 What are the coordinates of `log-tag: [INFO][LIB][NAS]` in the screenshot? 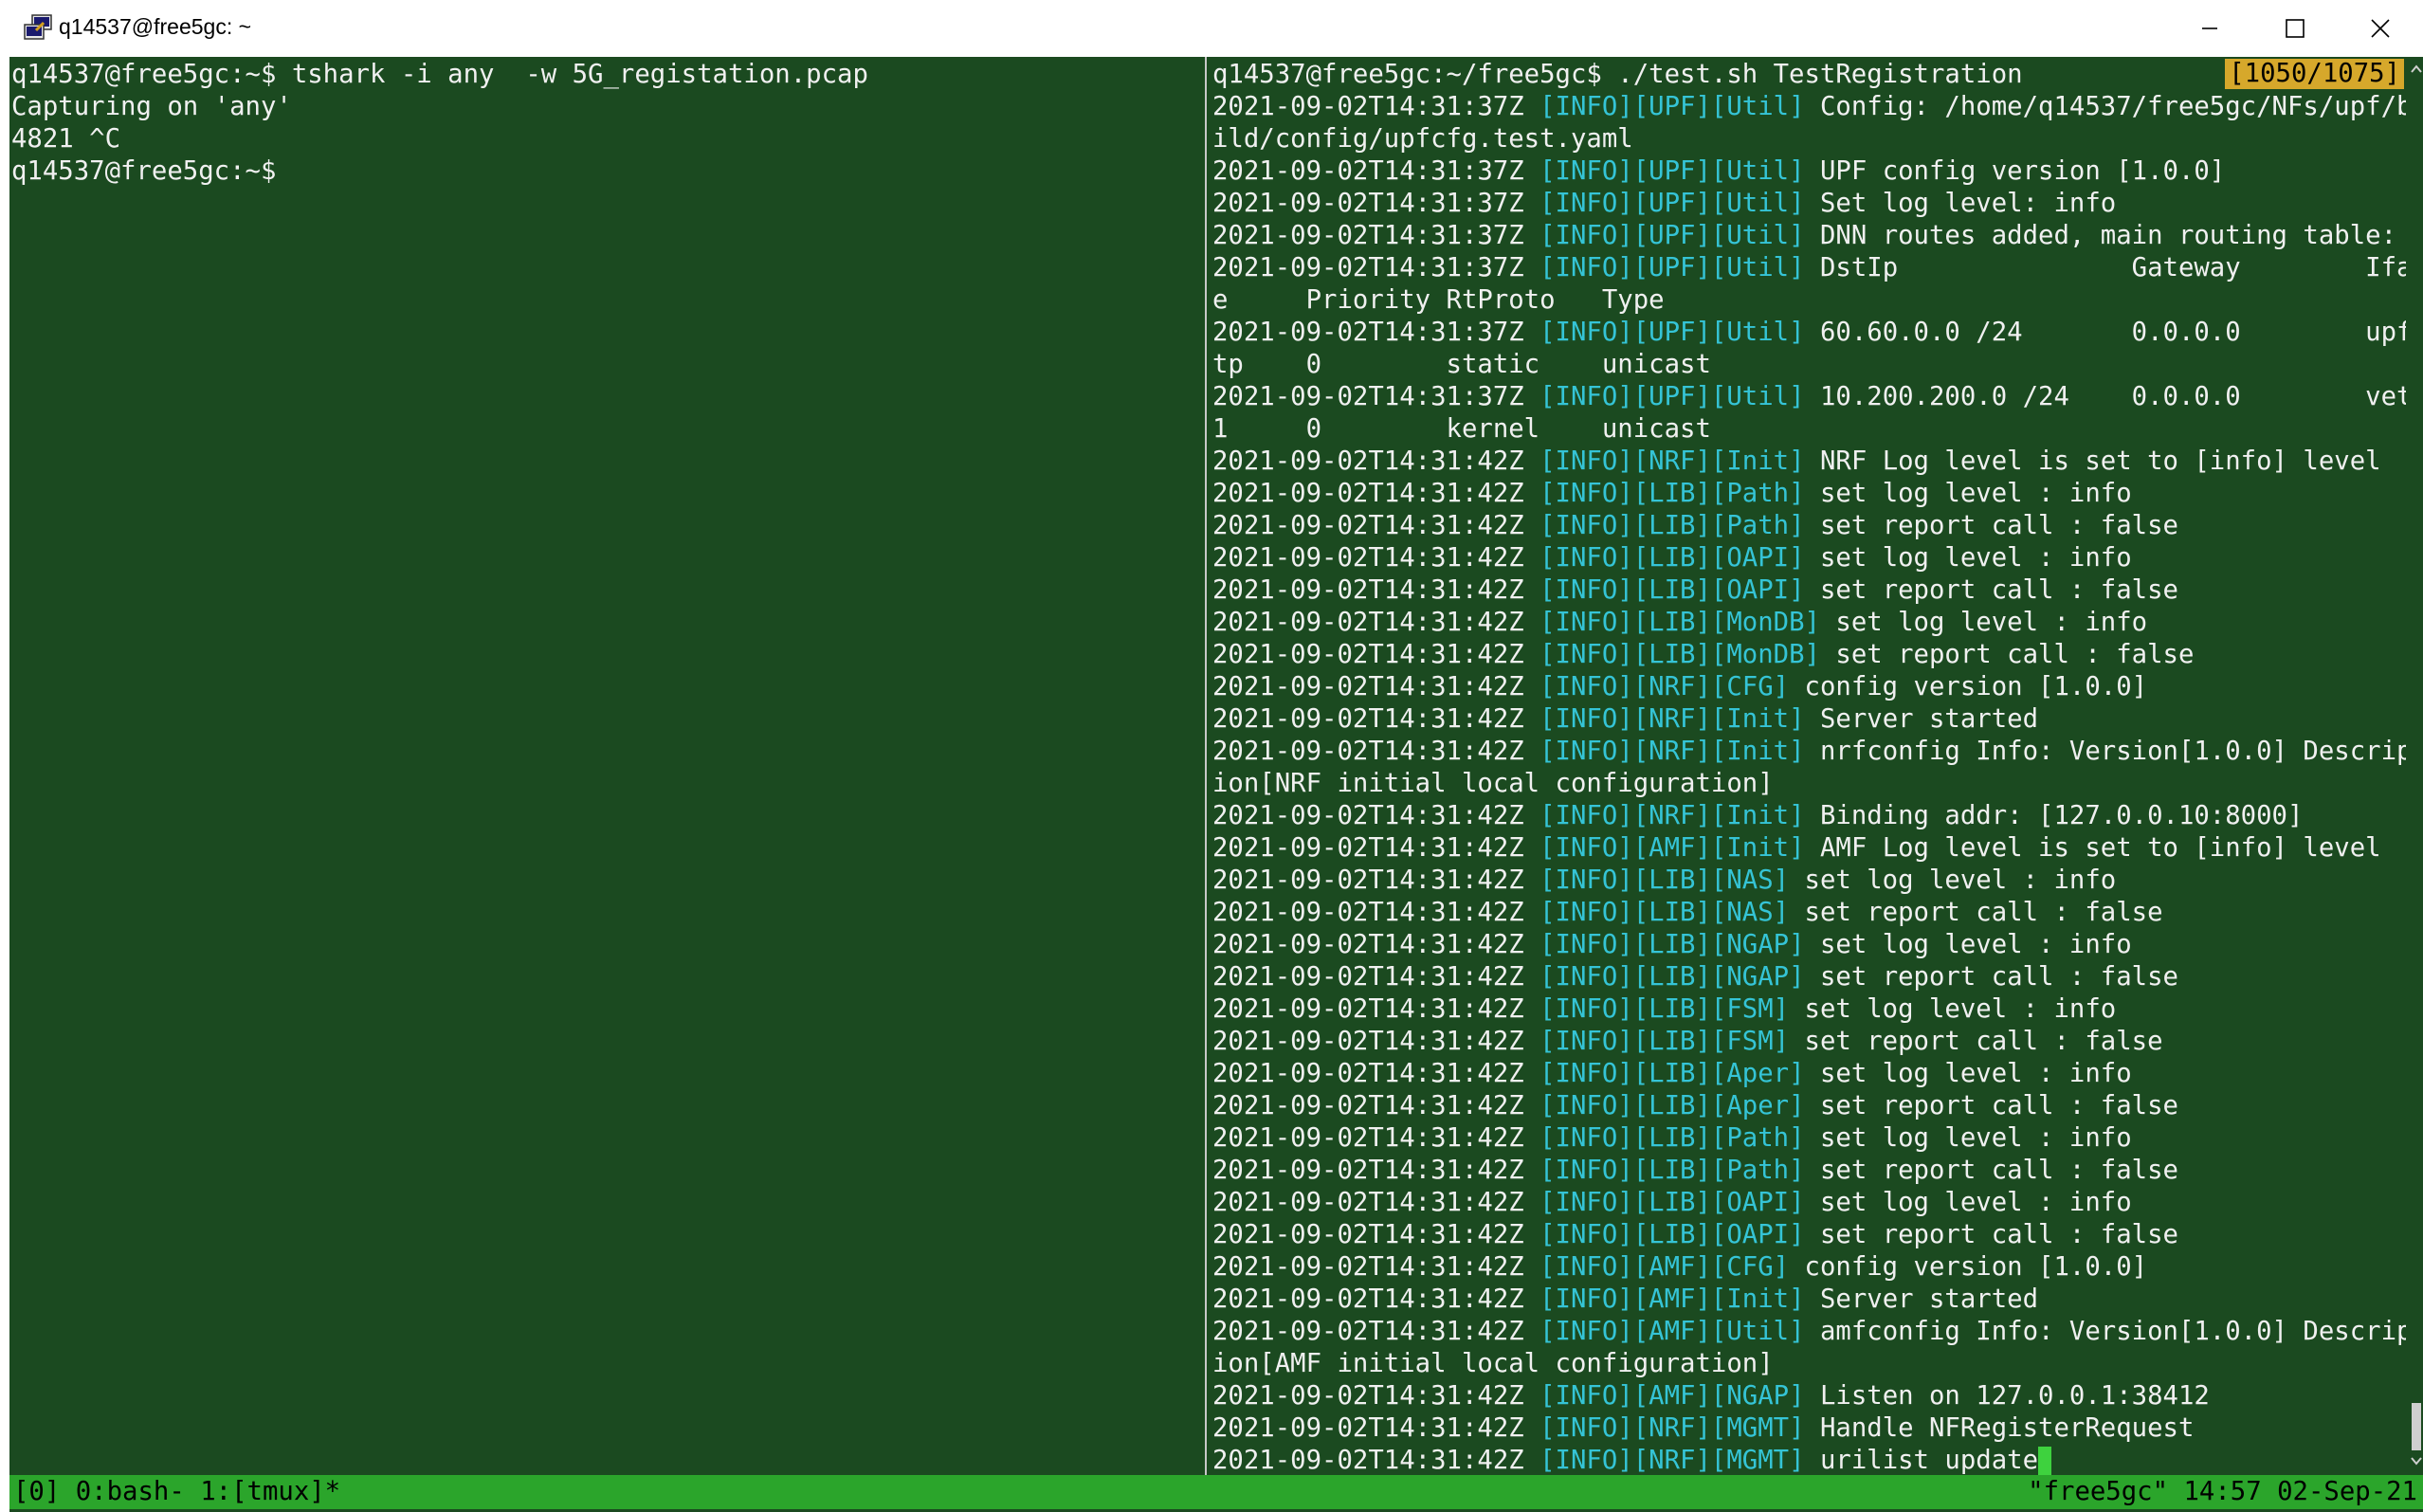 It's located at (1665, 880).